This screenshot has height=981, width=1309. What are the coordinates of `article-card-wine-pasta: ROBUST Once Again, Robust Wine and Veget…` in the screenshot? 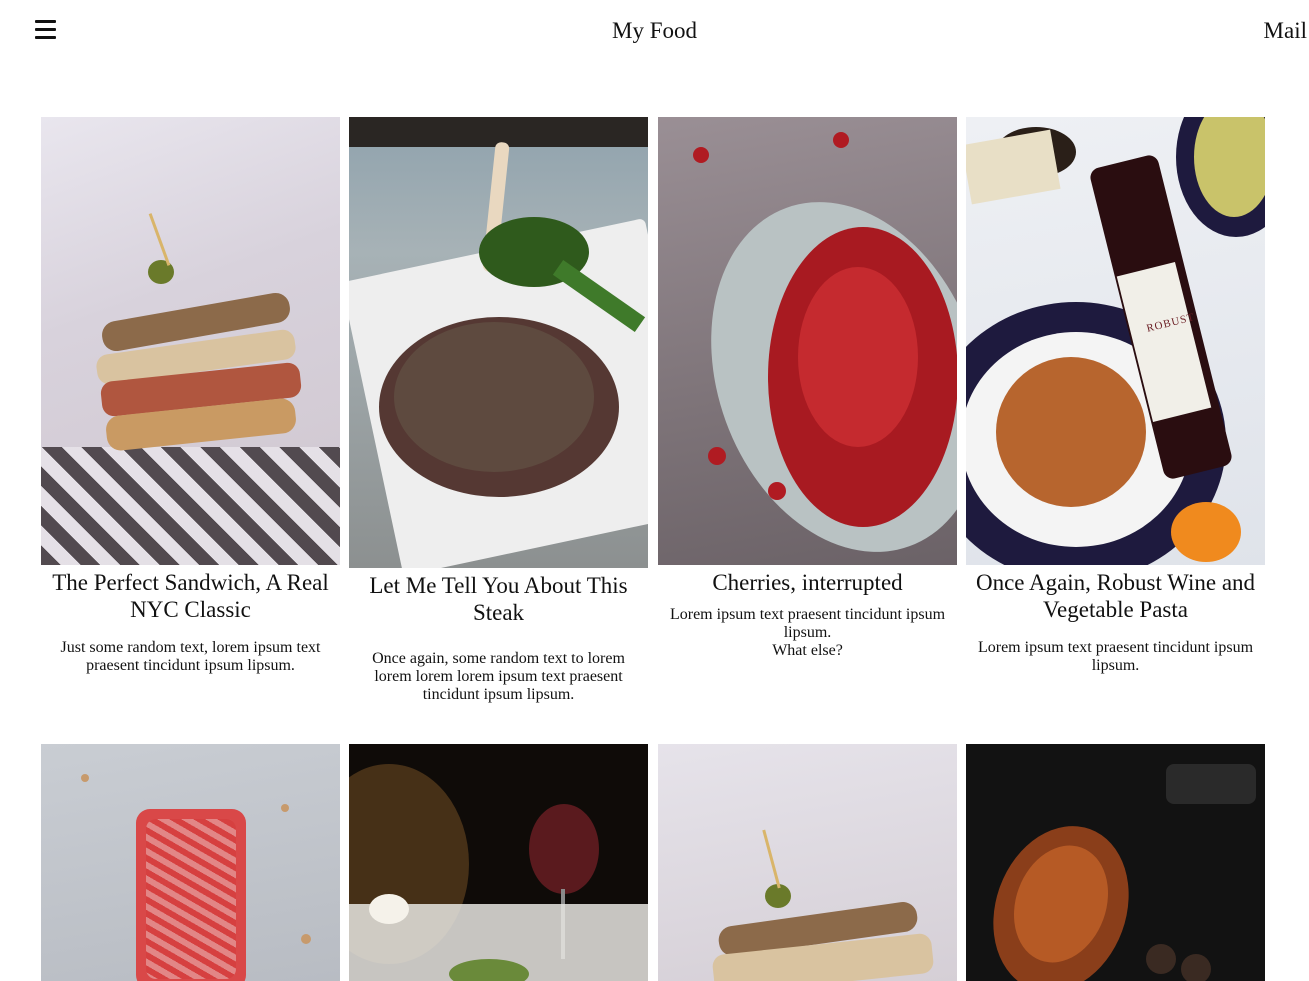 It's located at (1115, 396).